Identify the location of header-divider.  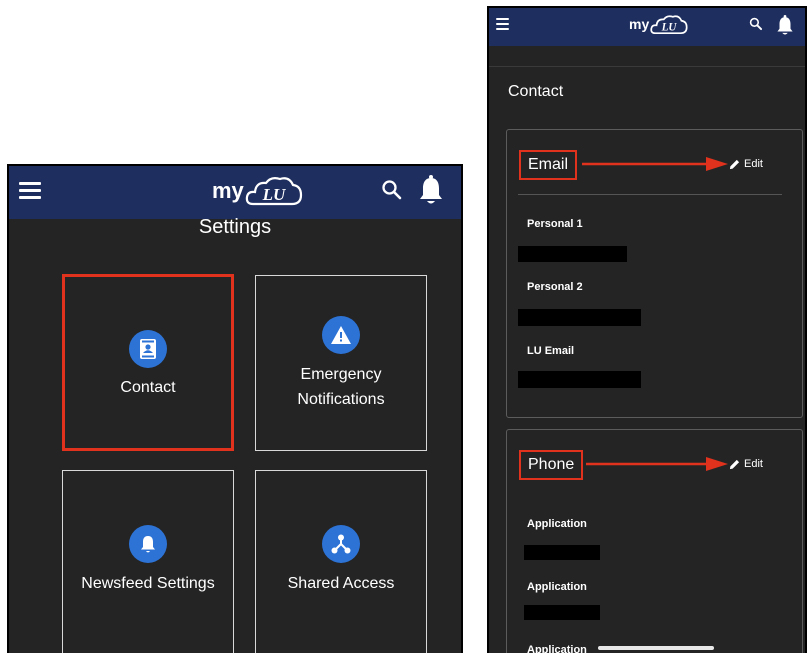
(647, 66).